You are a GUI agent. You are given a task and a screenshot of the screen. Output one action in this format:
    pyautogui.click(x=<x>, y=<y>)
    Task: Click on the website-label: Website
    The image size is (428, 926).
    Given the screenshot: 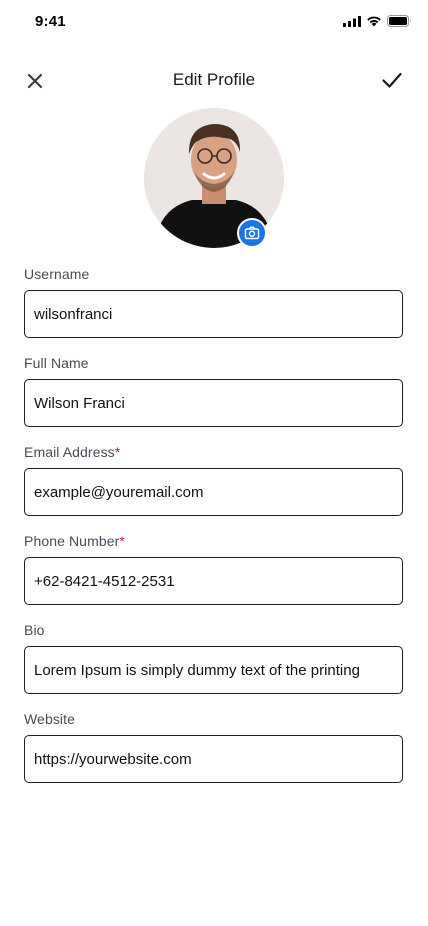 What is the action you would take?
    pyautogui.click(x=50, y=719)
    